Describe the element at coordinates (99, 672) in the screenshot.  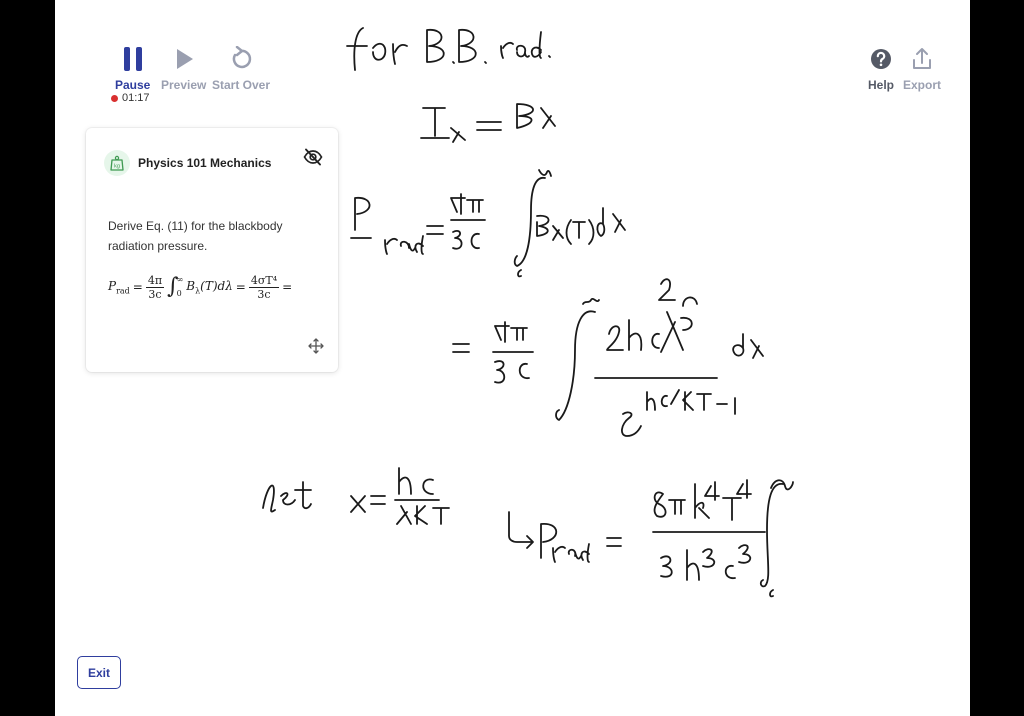
I see `exit-button: Exit` at that location.